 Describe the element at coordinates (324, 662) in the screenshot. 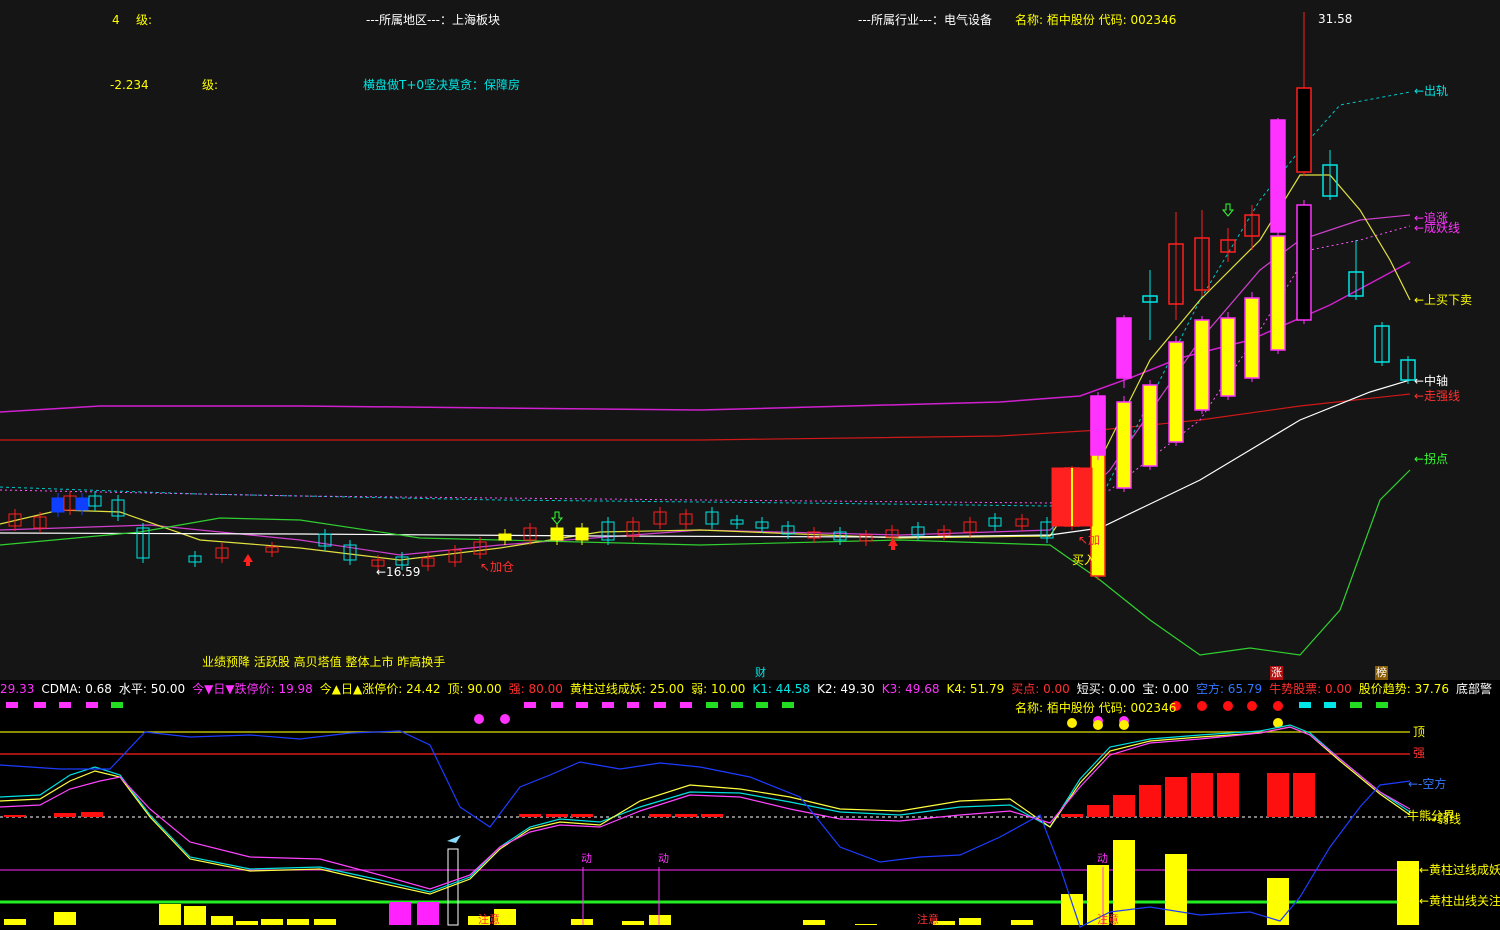

I see `stock-tags: 业绩预降 活跃股 高贝塔值 整体上市 昨高换手` at that location.